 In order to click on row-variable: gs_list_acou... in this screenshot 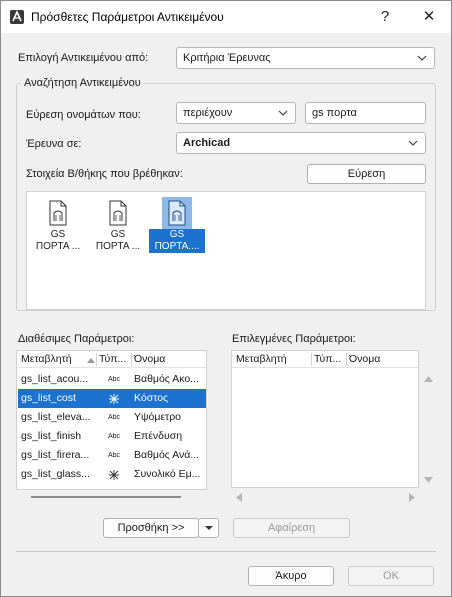, I will do `click(55, 379)`.